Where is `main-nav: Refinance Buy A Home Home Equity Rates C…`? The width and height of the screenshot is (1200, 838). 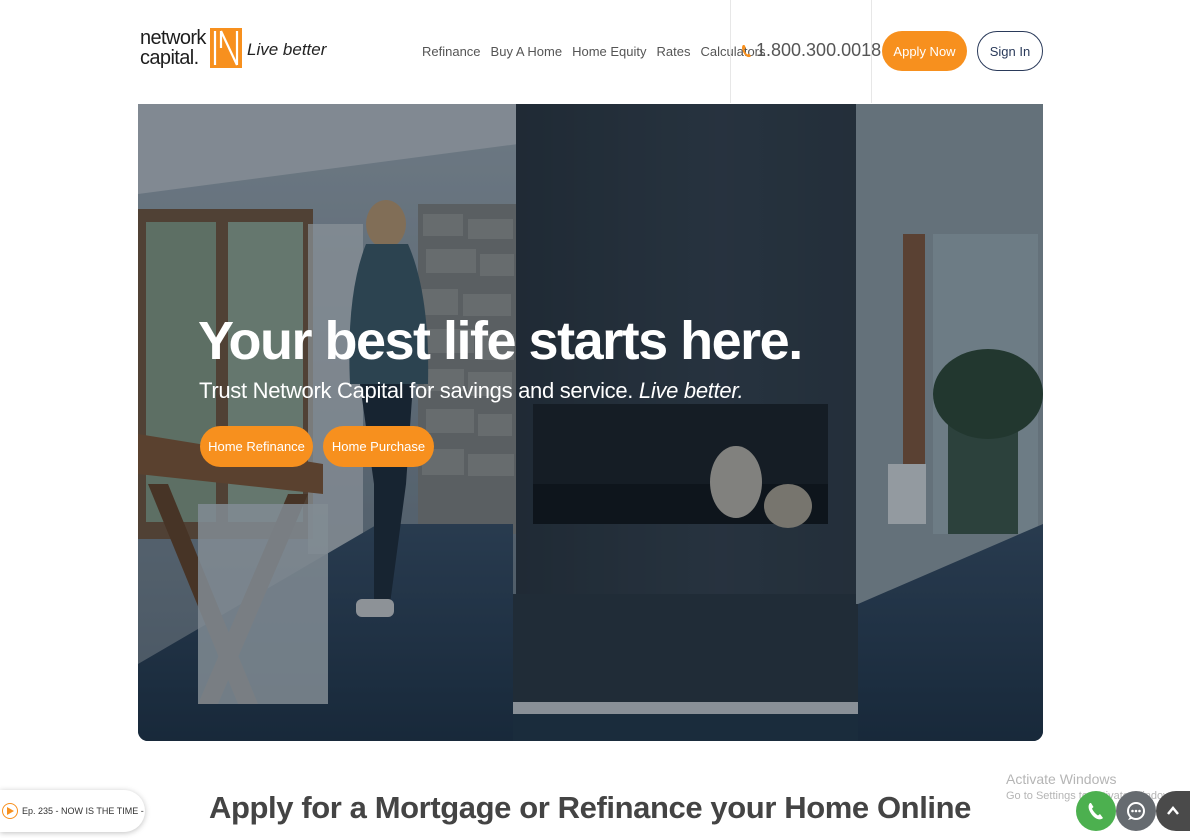
main-nav: Refinance Buy A Home Home Equity Rates C… is located at coordinates (594, 51).